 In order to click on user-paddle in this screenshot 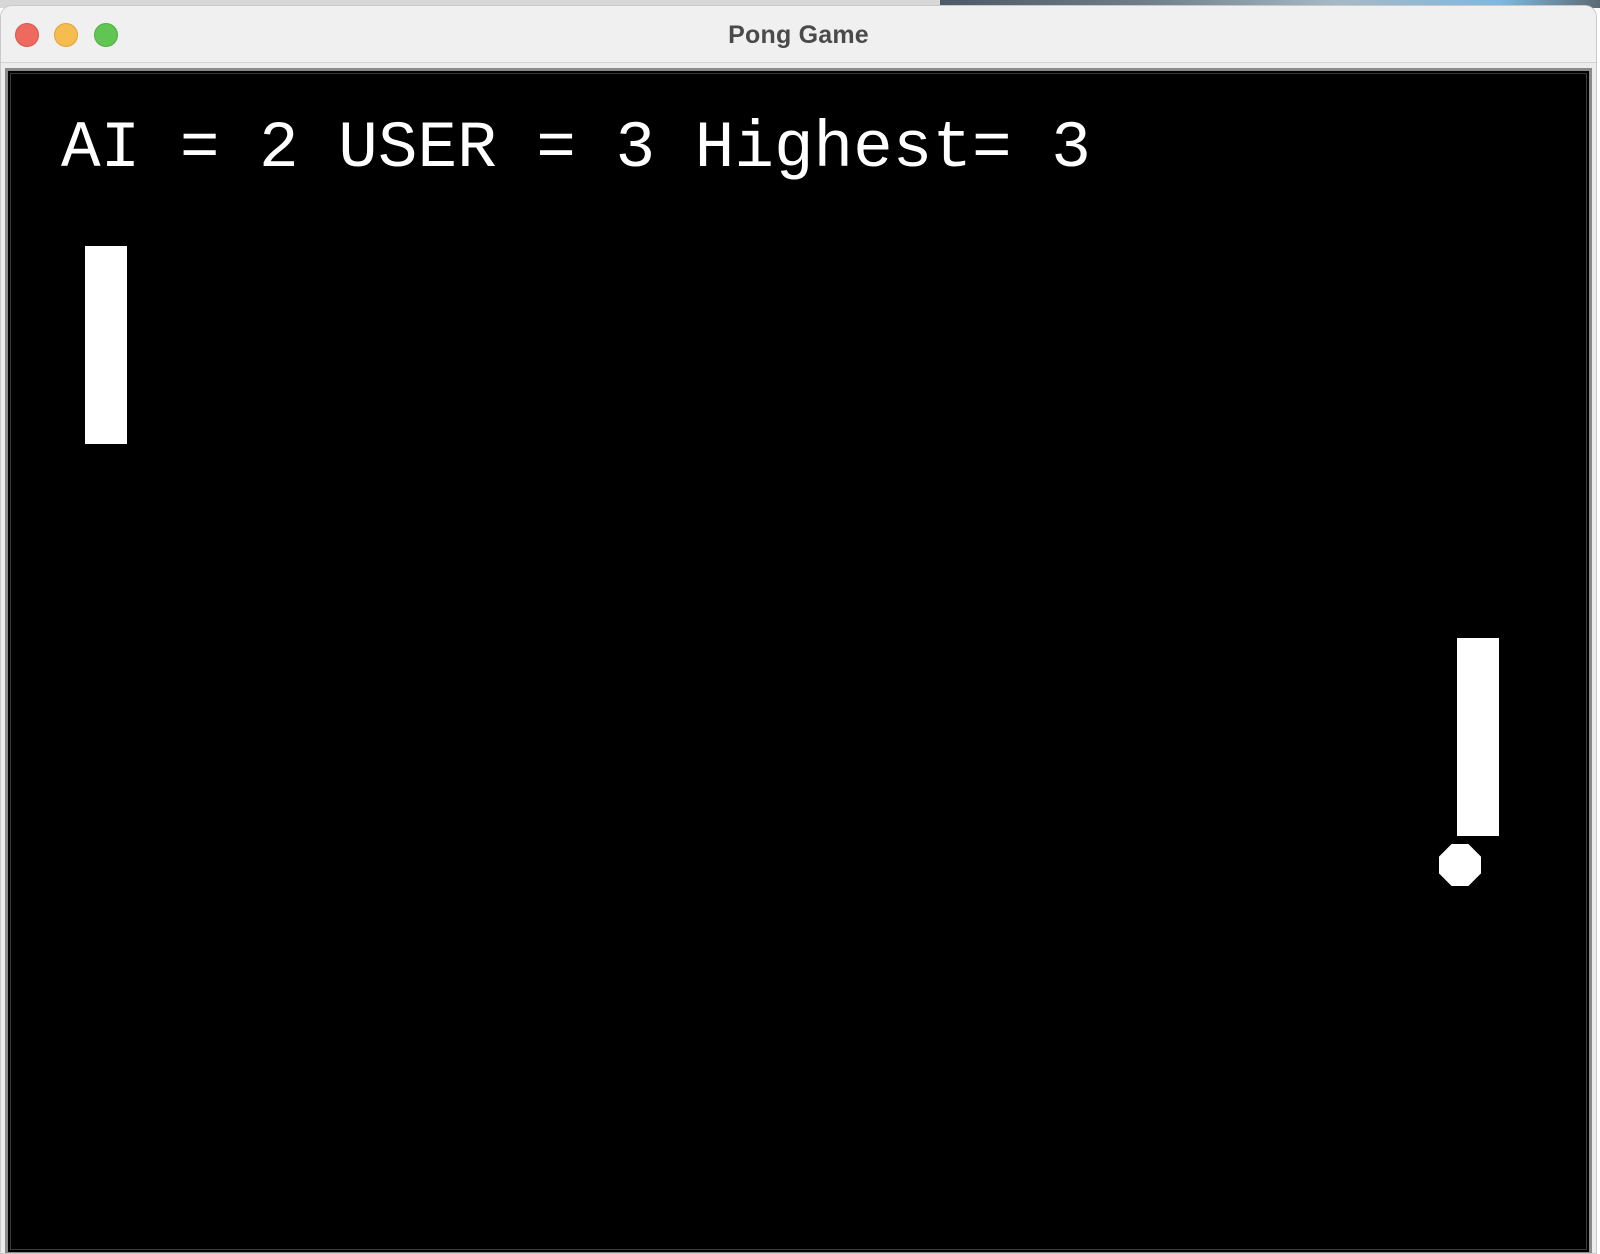, I will do `click(1478, 737)`.